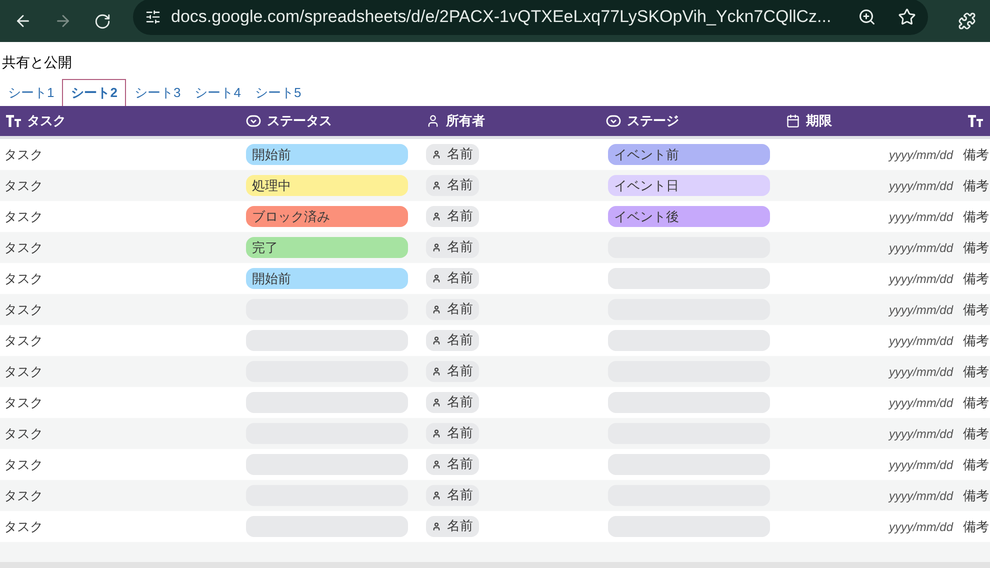 This screenshot has width=990, height=568. I want to click on sheet-tab: シート2, so click(94, 92).